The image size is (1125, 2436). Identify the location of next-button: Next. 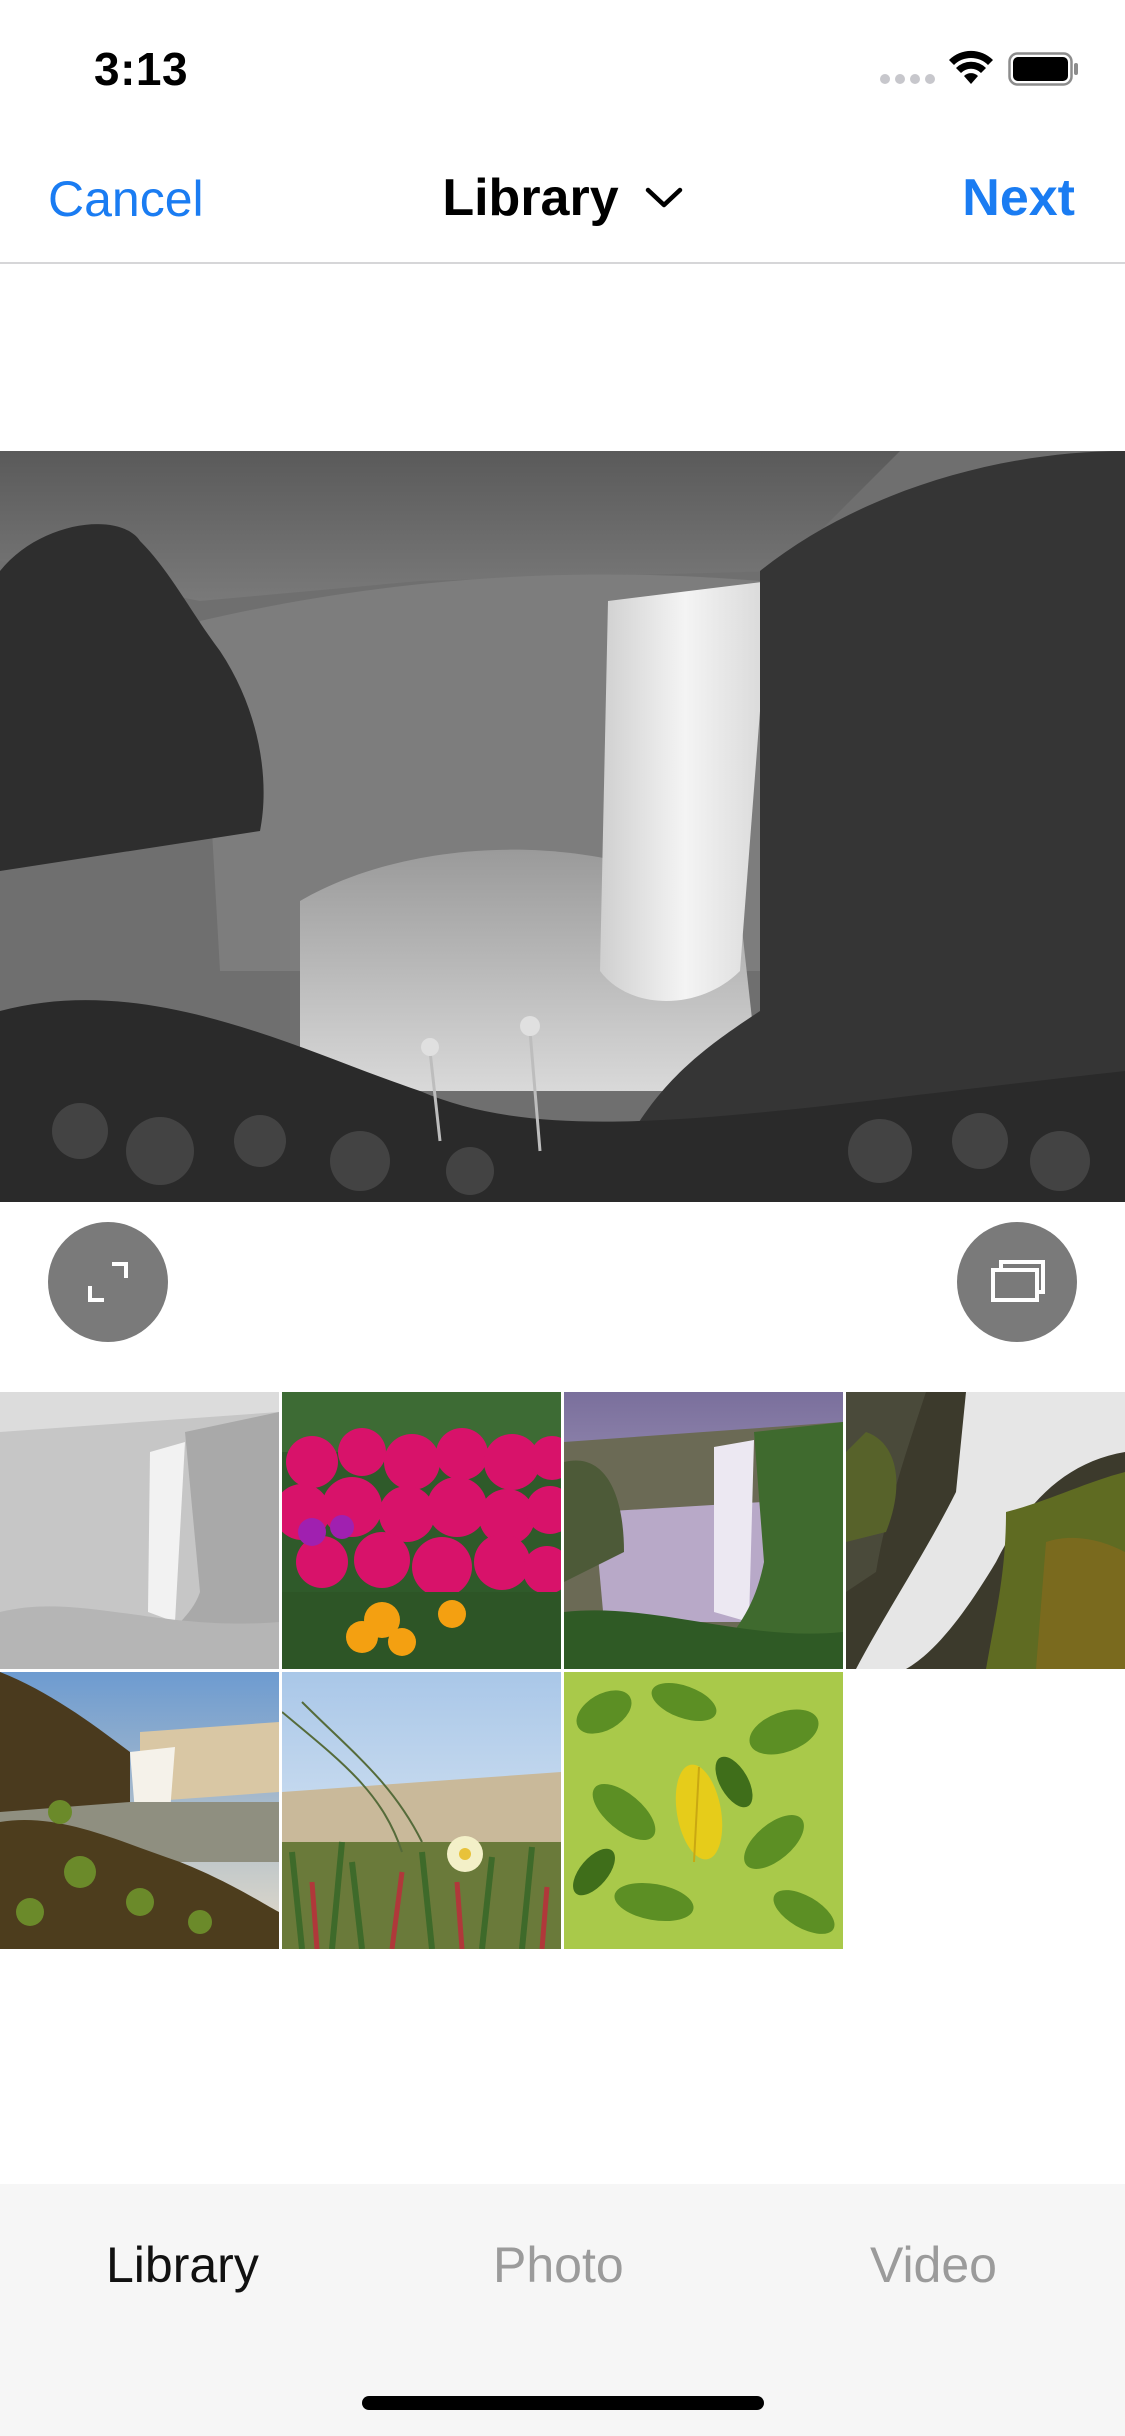
(1018, 198).